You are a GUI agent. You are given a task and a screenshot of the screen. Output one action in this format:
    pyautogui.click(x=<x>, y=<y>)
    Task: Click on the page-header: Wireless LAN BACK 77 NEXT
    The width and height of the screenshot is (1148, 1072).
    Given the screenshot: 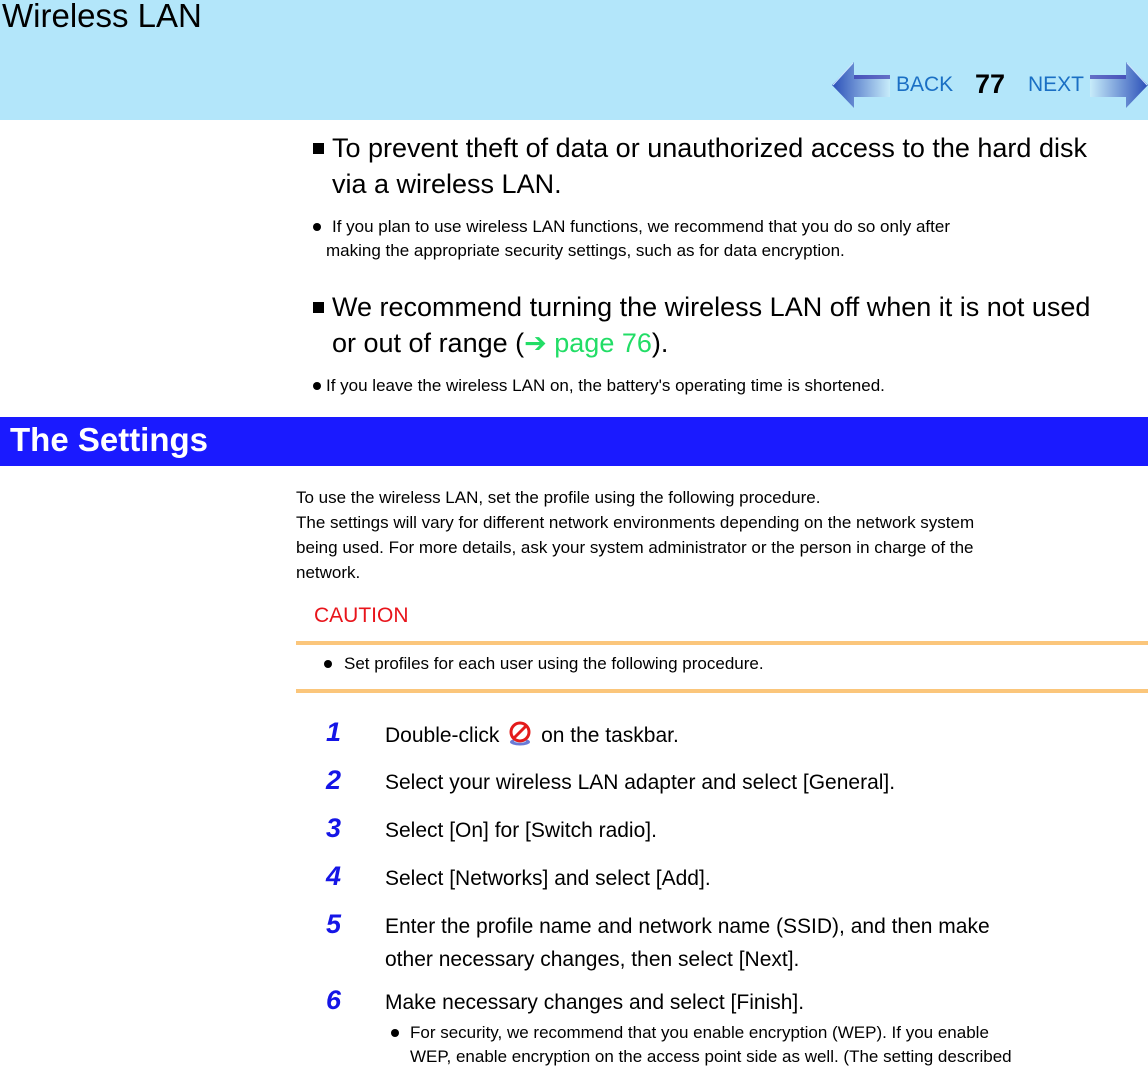 What is the action you would take?
    pyautogui.click(x=574, y=60)
    